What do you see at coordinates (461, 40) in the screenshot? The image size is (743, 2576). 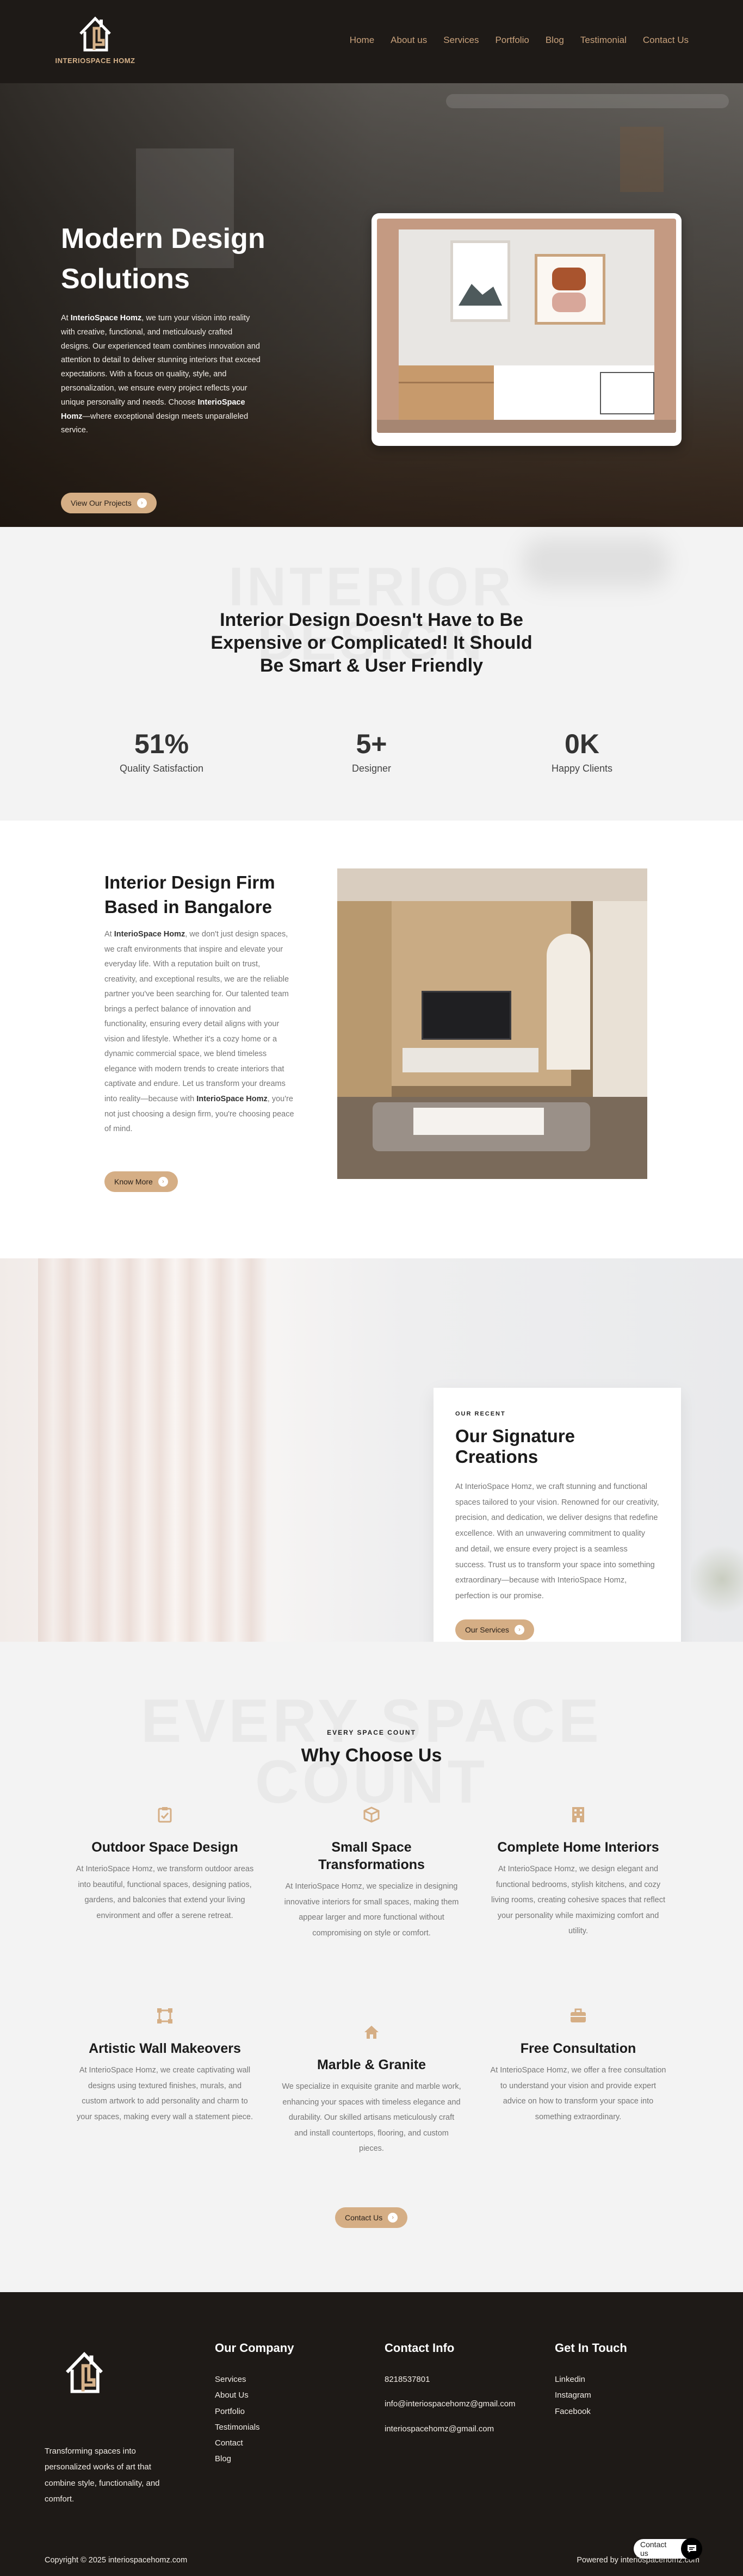 I see `nav-services: Services` at bounding box center [461, 40].